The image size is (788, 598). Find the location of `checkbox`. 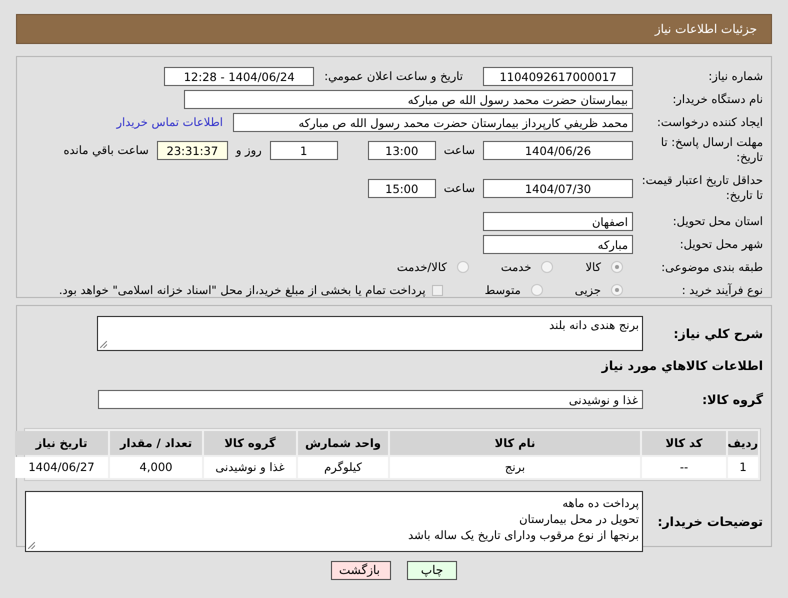

checkbox is located at coordinates (437, 290).